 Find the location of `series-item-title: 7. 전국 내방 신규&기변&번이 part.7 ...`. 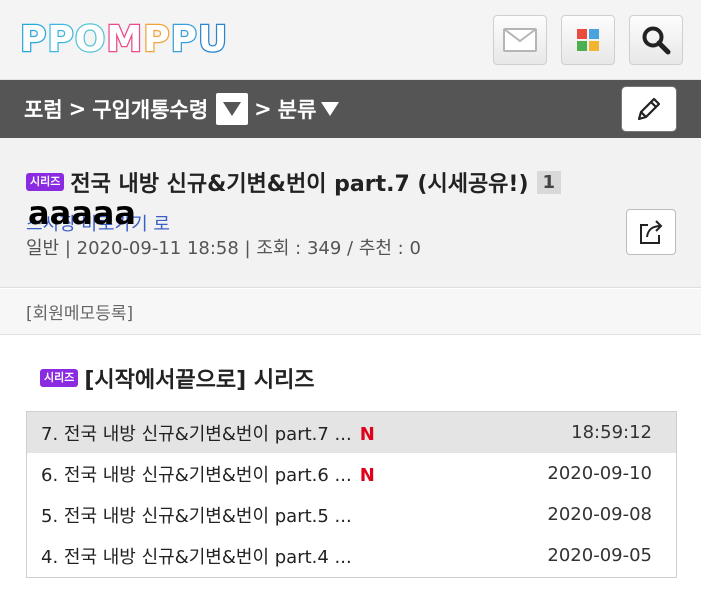

series-item-title: 7. 전국 내방 신규&기변&번이 part.7 ... is located at coordinates (196, 434).